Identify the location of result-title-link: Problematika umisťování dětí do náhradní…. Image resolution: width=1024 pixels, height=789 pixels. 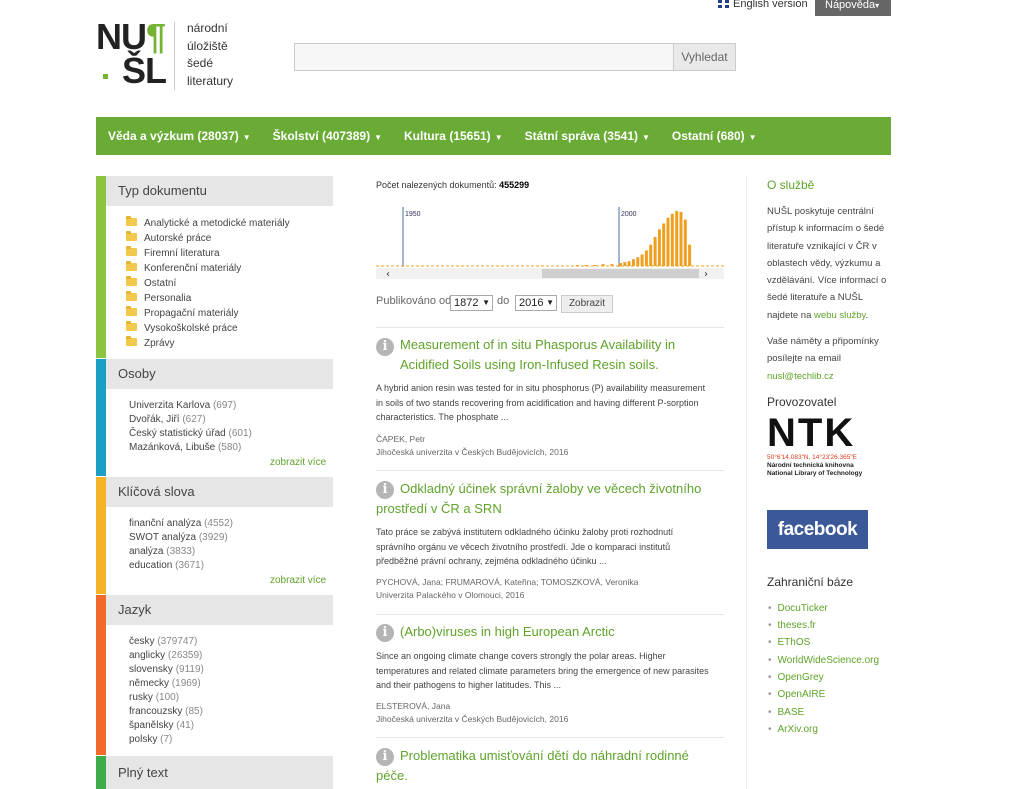
(544, 756).